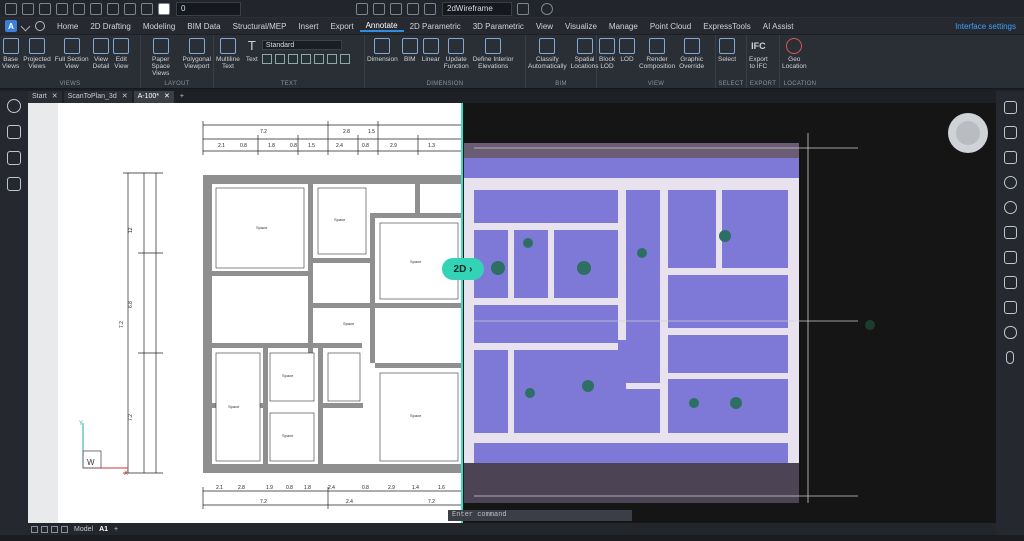  I want to click on open-file-icon, so click(28, 8).